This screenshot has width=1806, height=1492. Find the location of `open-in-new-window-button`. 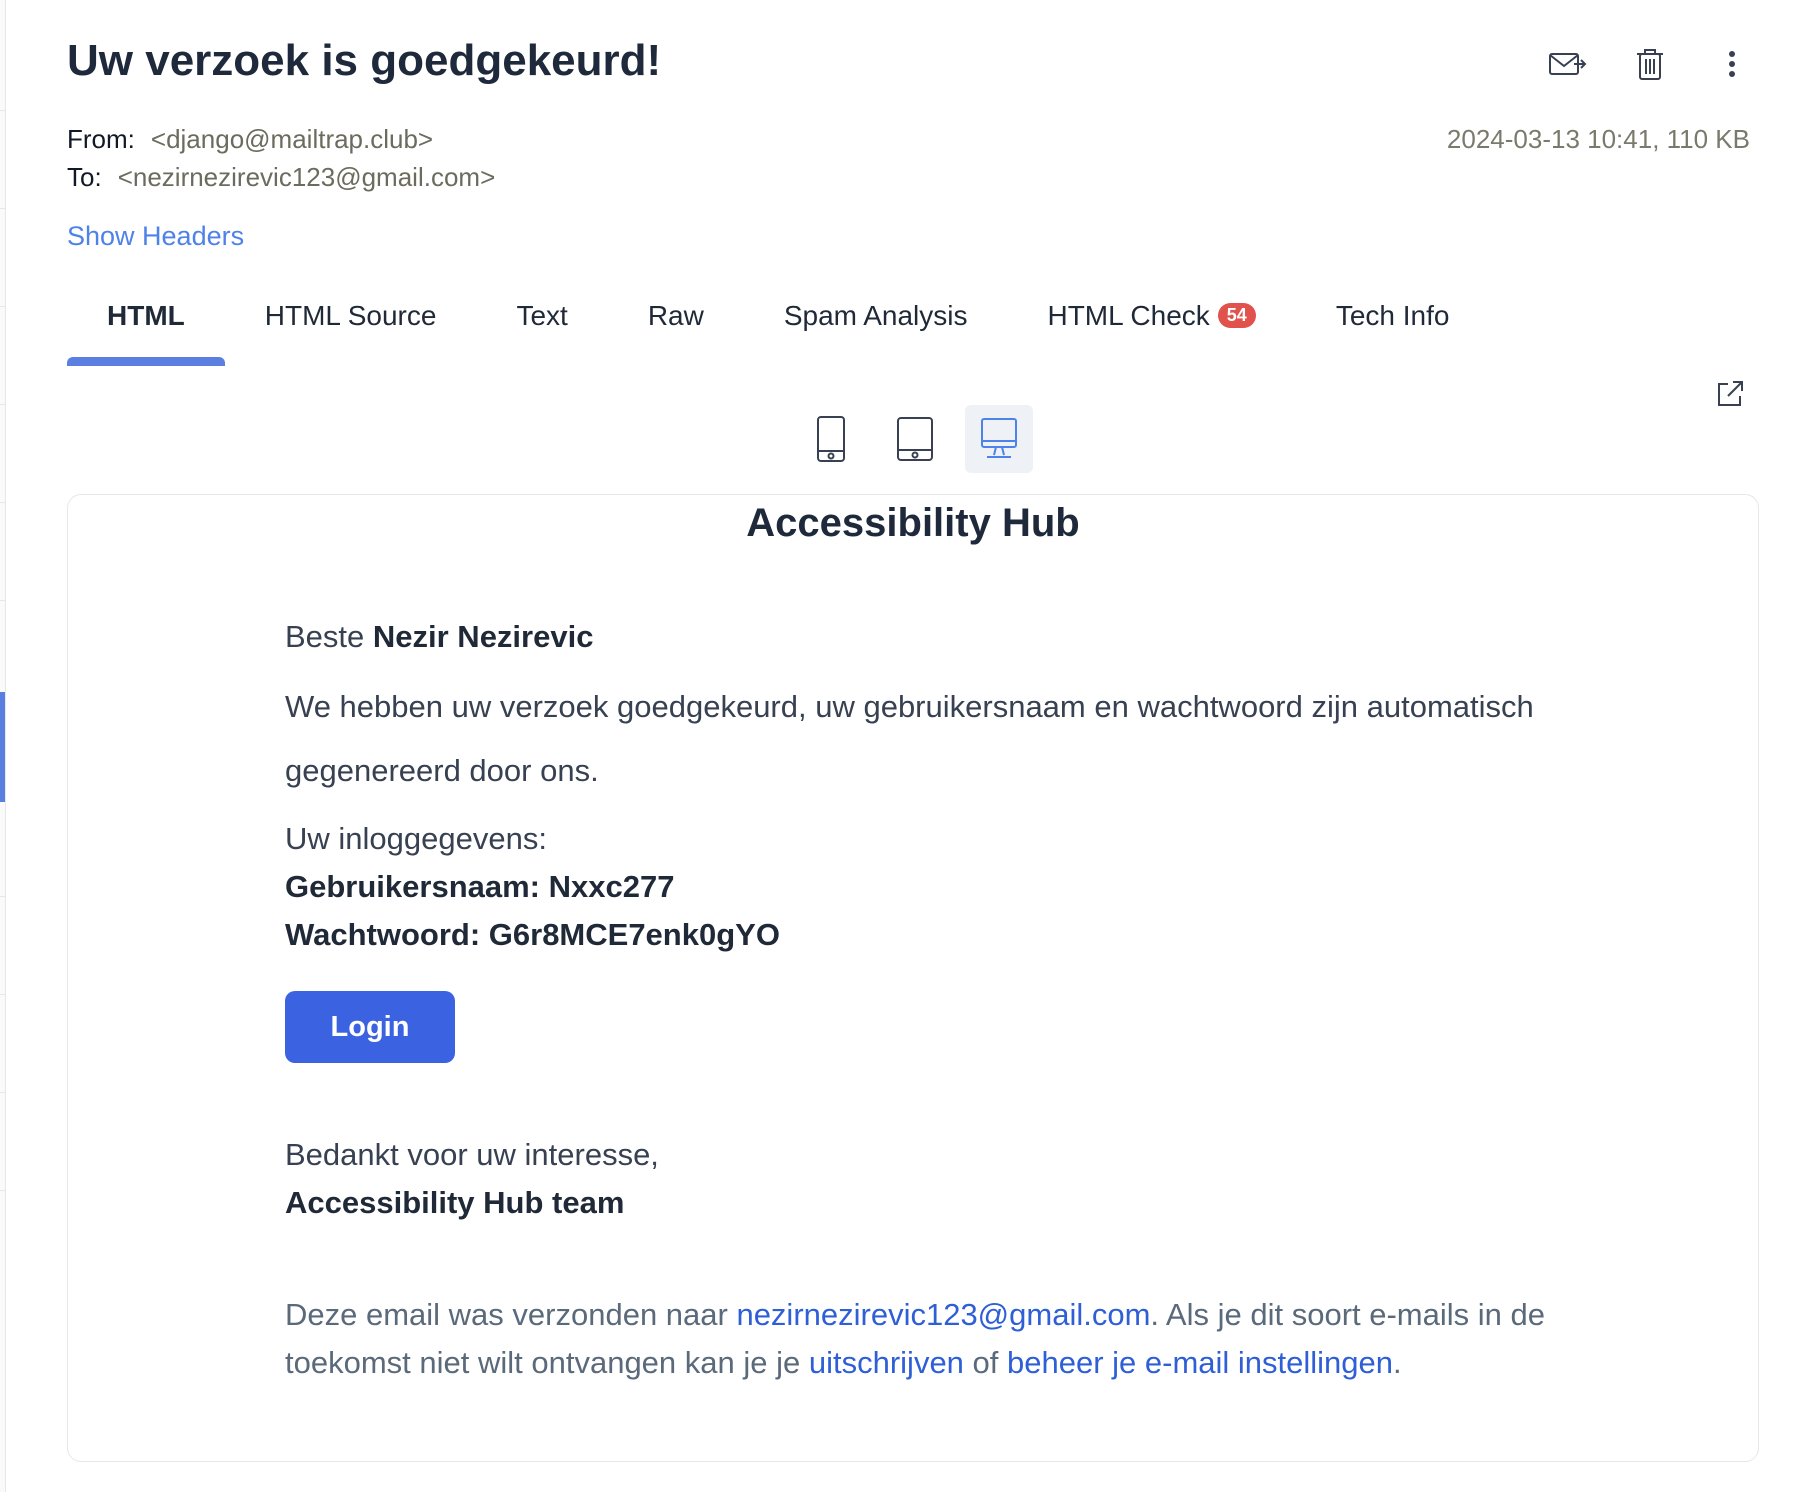

open-in-new-window-button is located at coordinates (1732, 396).